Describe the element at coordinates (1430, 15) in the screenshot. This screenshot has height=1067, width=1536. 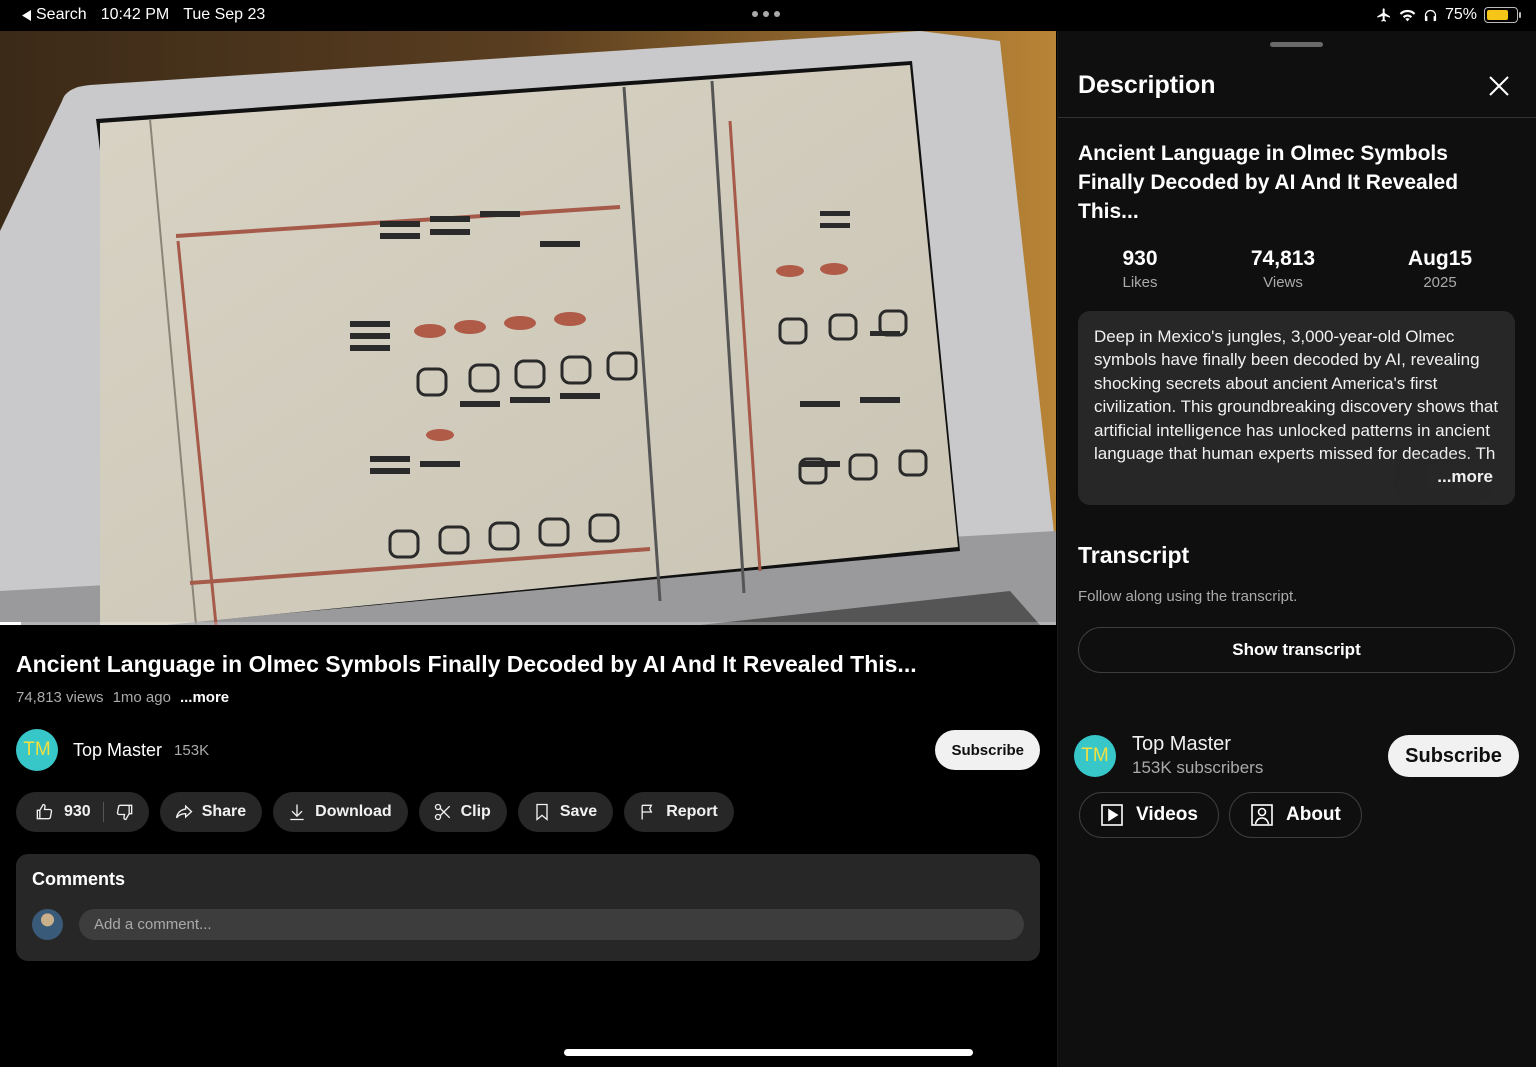
I see `headphones-icon` at that location.